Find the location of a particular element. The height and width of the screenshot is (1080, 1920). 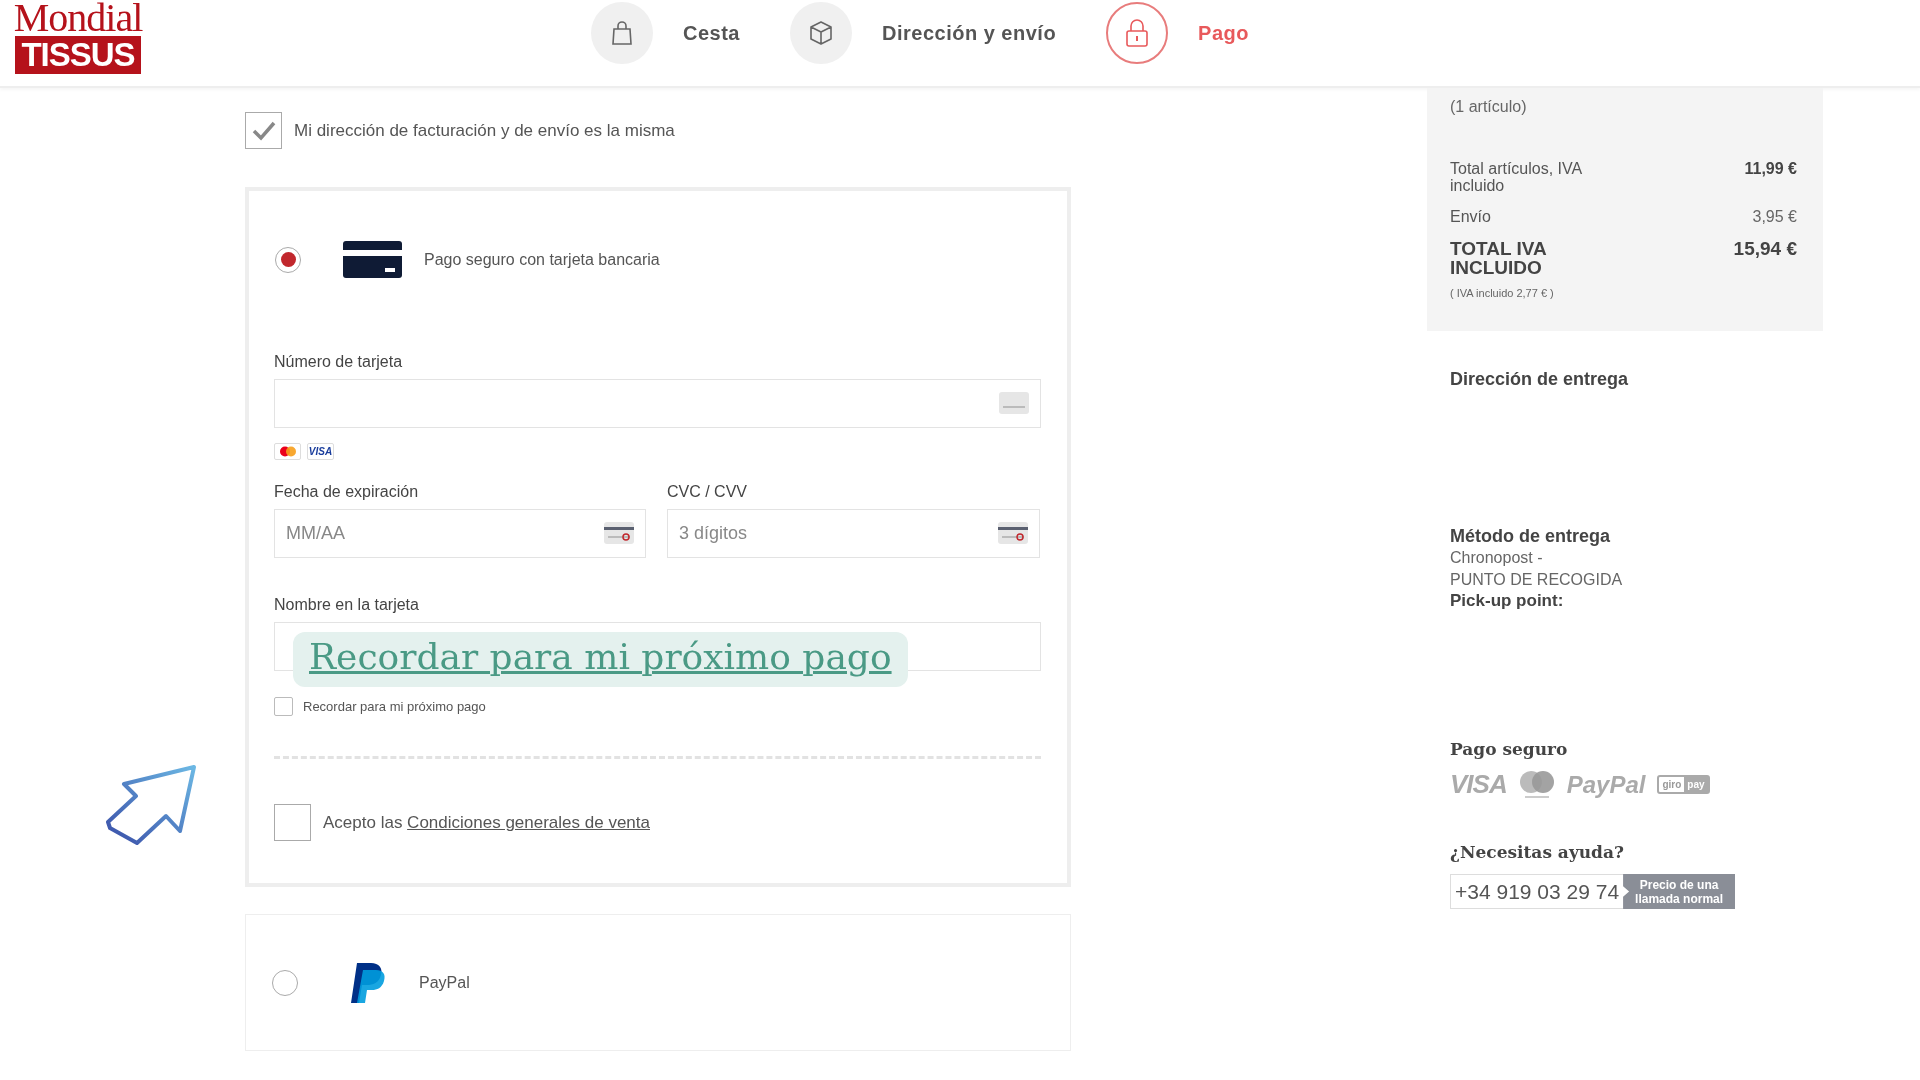

section-title: ¿Necesitas ayuda? is located at coordinates (1537, 852).